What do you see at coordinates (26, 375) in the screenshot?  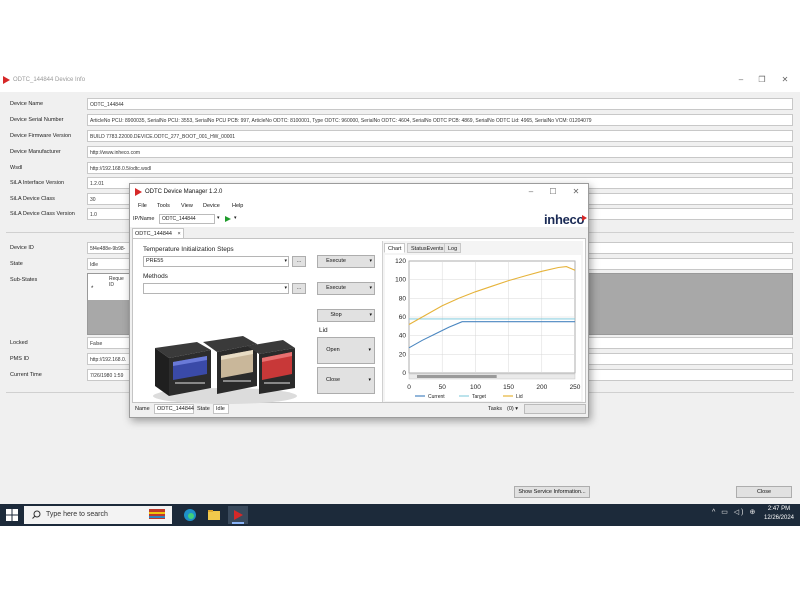 I see `prop-label: Current Time` at bounding box center [26, 375].